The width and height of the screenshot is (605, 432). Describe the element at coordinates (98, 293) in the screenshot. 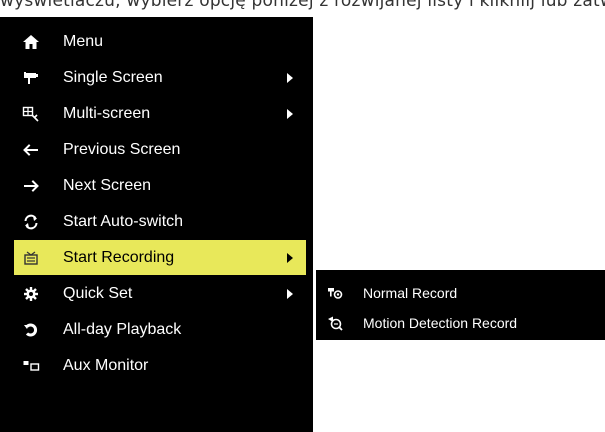

I see `menu-item-label: Quick Set` at that location.